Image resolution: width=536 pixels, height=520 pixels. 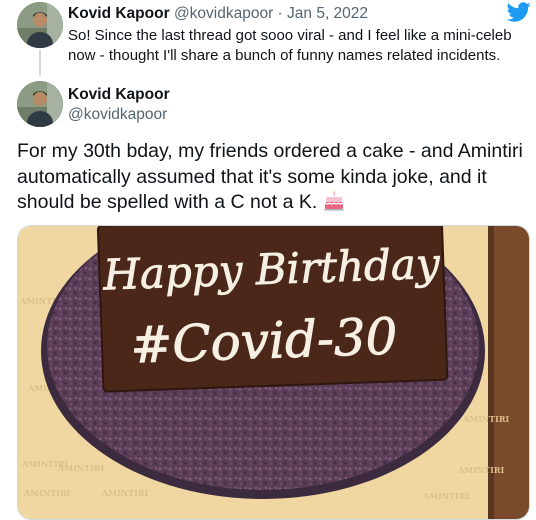 I want to click on author-handle-date: @kovidkapoor · Jan 5, 2022, so click(x=271, y=13).